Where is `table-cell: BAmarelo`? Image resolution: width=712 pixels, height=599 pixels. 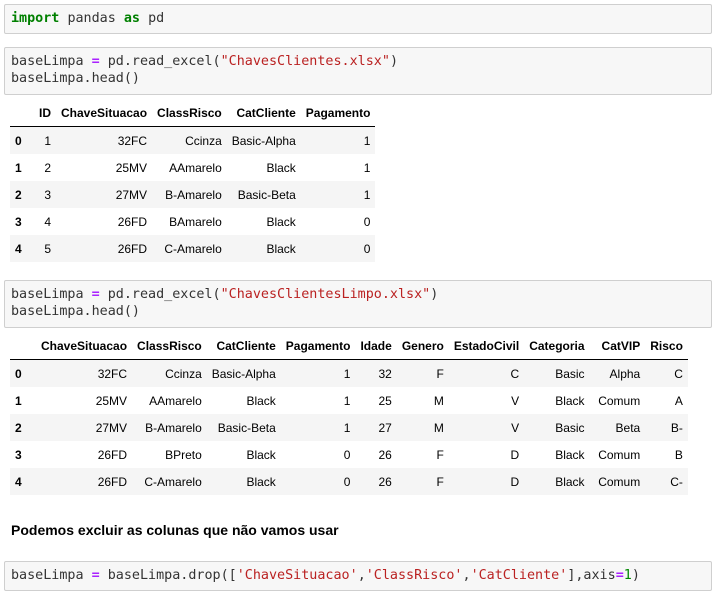
table-cell: BAmarelo is located at coordinates (195, 221).